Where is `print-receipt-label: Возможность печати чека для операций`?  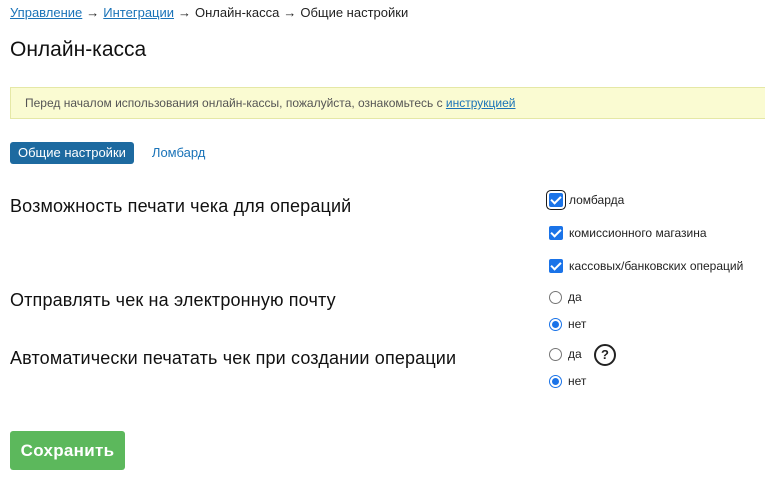
print-receipt-label: Возможность печати чека для операций is located at coordinates (181, 206).